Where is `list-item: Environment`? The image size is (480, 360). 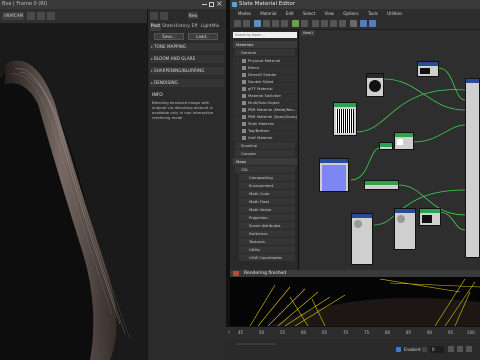
list-item: Environment is located at coordinates (267, 185).